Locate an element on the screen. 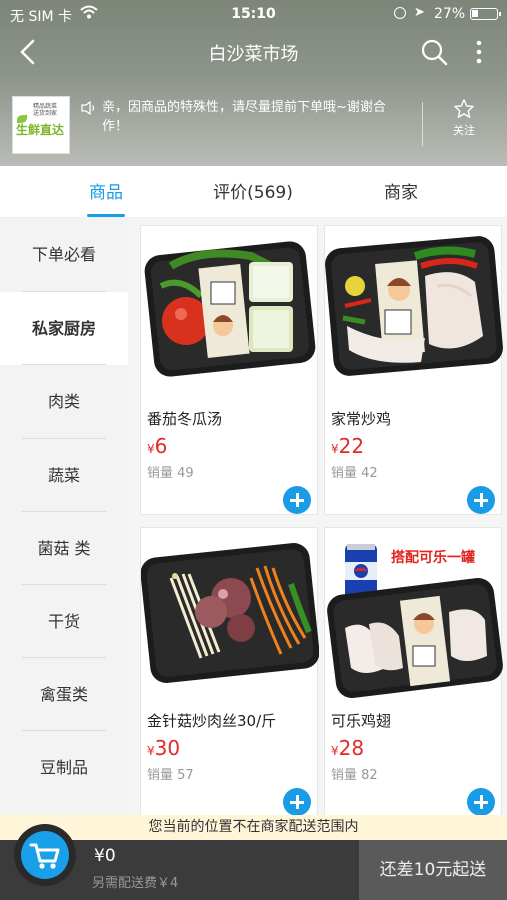  product-name: 可乐鸡翅 is located at coordinates (361, 721).